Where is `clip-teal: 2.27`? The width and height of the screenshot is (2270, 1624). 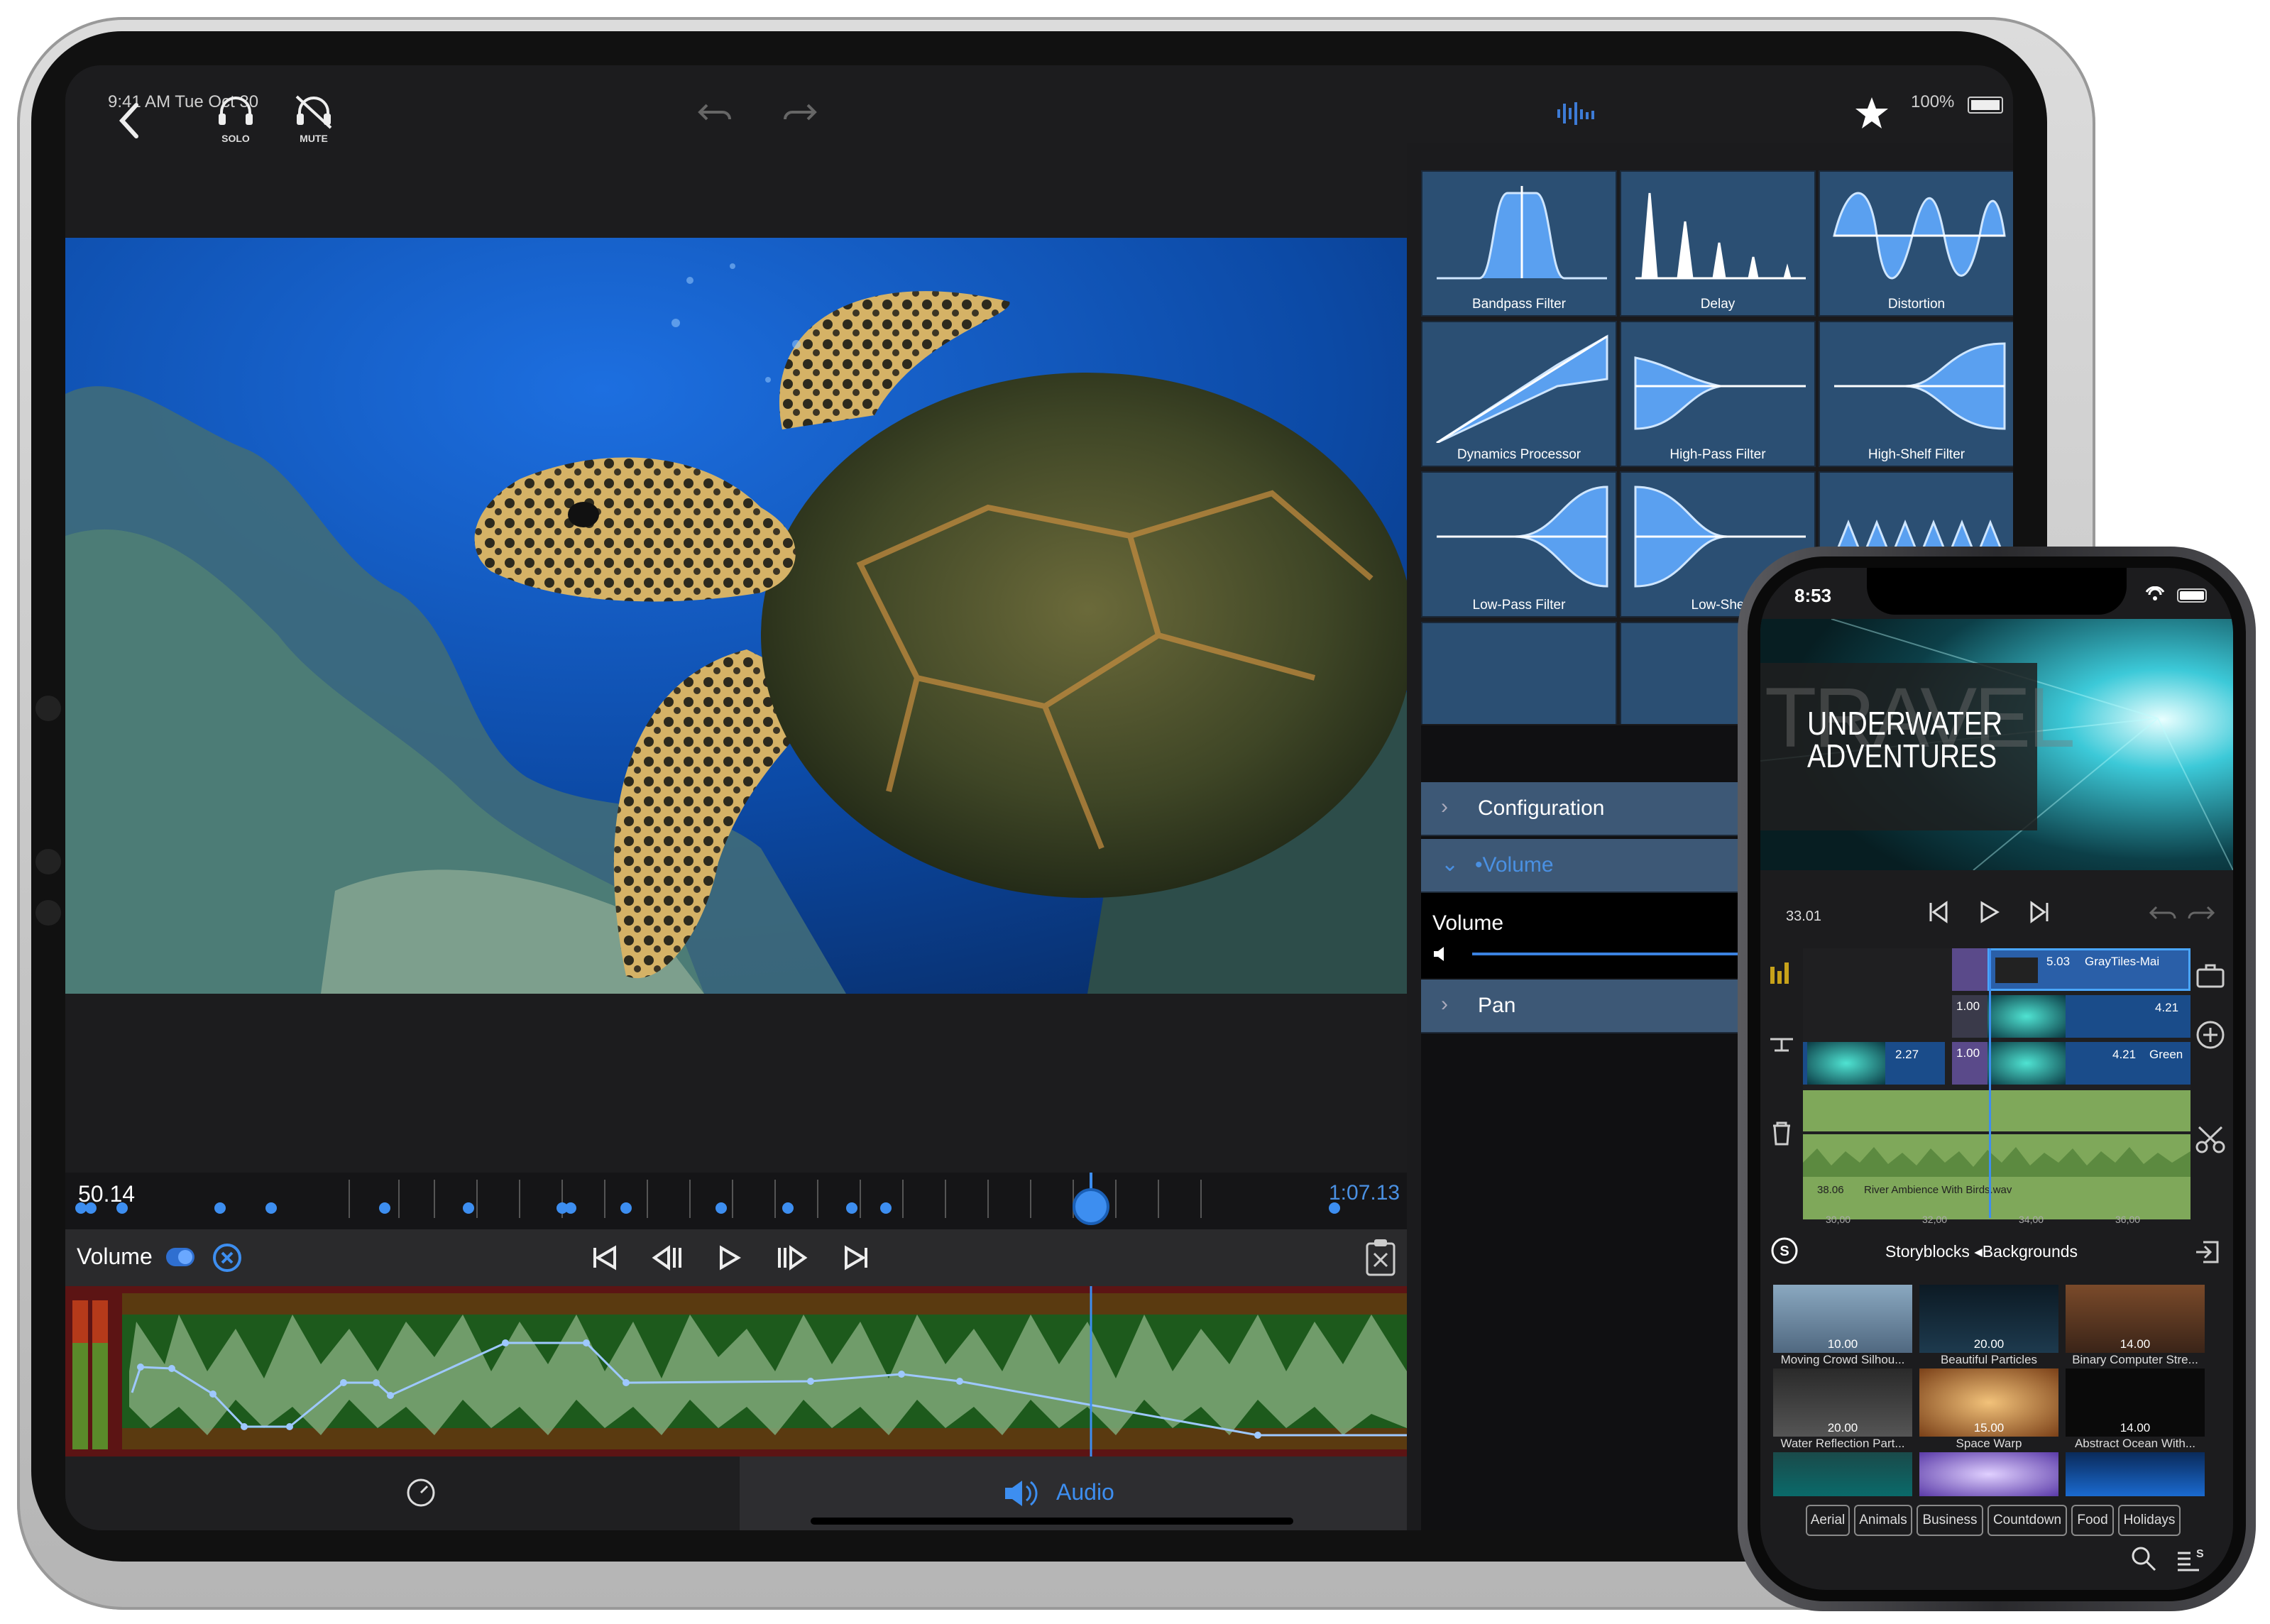 clip-teal: 2.27 is located at coordinates (1874, 1063).